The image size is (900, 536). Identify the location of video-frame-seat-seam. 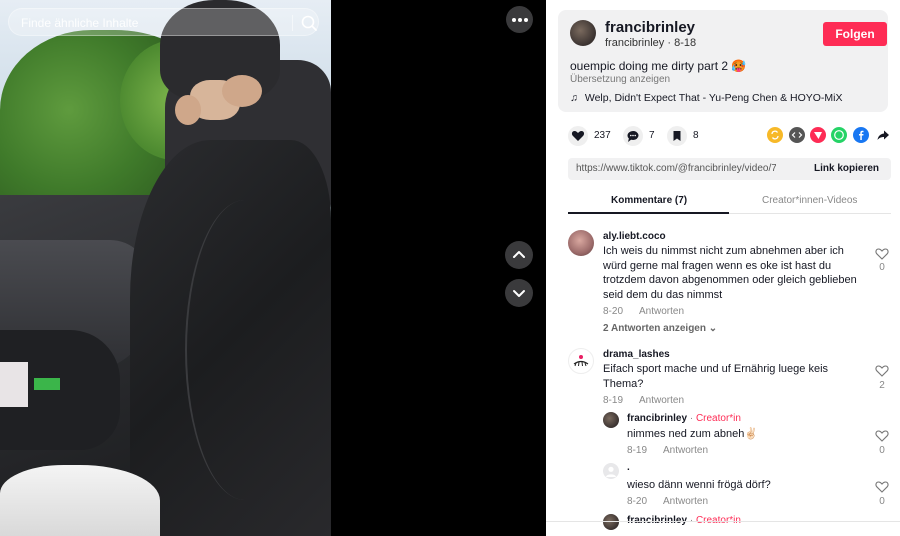
(245, 350).